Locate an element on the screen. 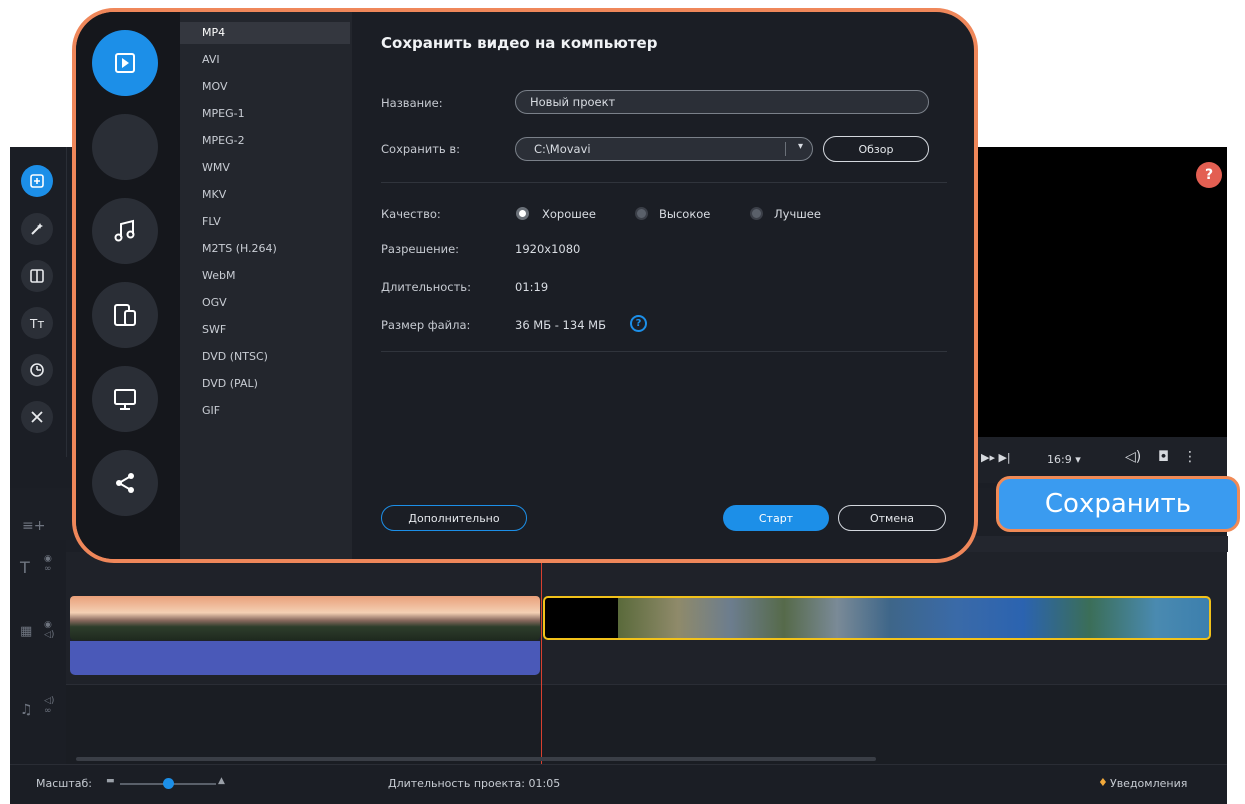  timeline-ruler is located at coordinates (1097, 544).